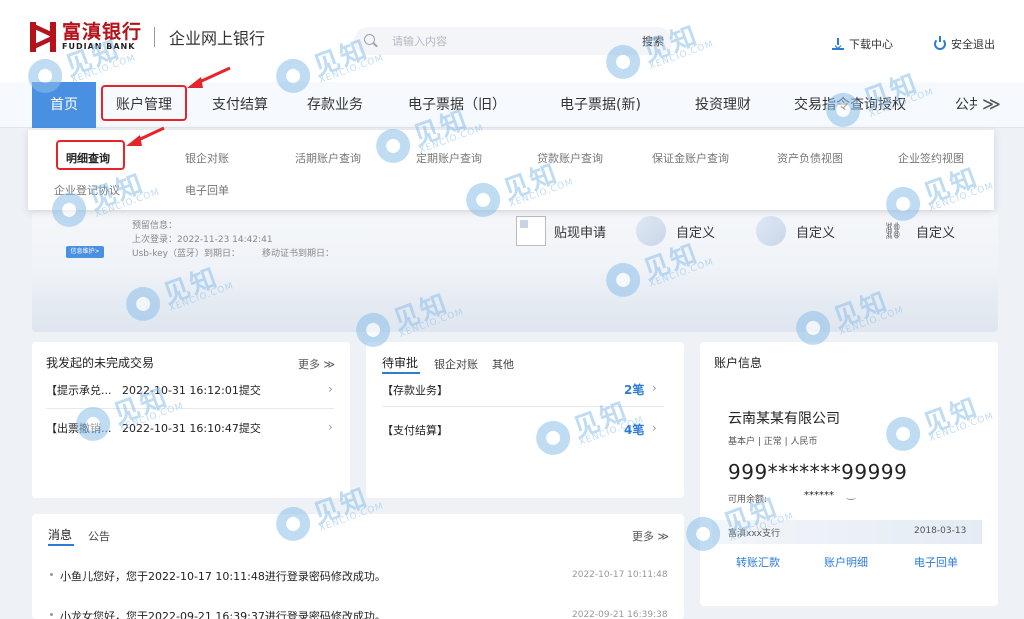 Image resolution: width=1024 pixels, height=619 pixels. What do you see at coordinates (43, 37) in the screenshot?
I see `bank-logo-icon` at bounding box center [43, 37].